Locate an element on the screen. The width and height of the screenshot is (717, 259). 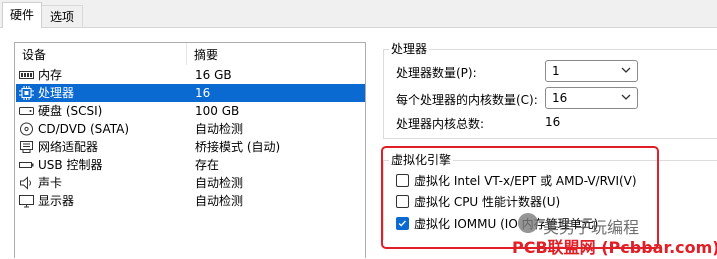
iommu-checkbox is located at coordinates (402, 223).